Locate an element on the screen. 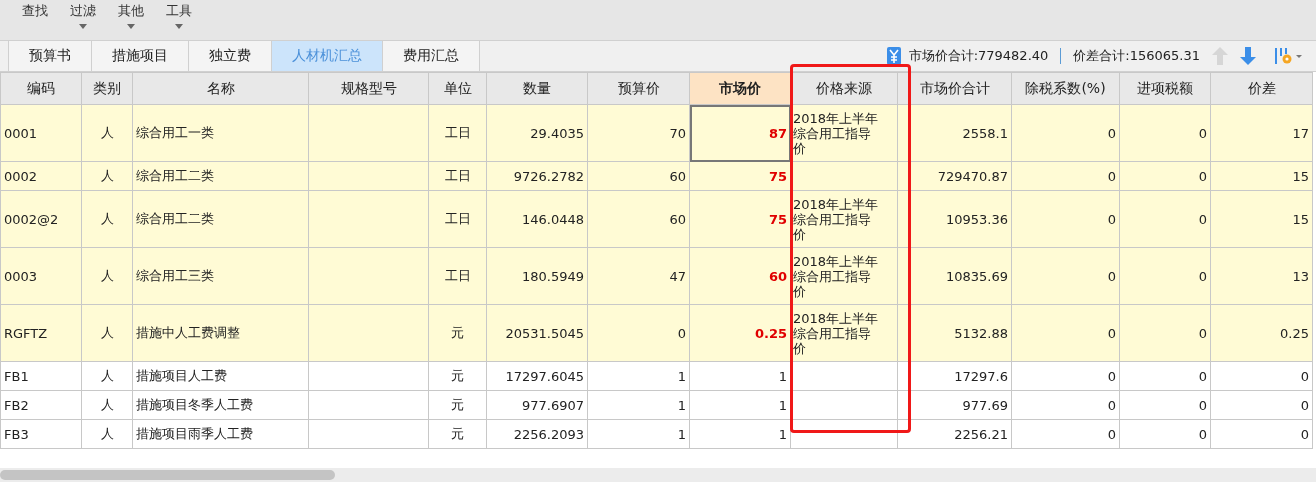 The image size is (1316, 482). table-cell: 47 is located at coordinates (638, 276).